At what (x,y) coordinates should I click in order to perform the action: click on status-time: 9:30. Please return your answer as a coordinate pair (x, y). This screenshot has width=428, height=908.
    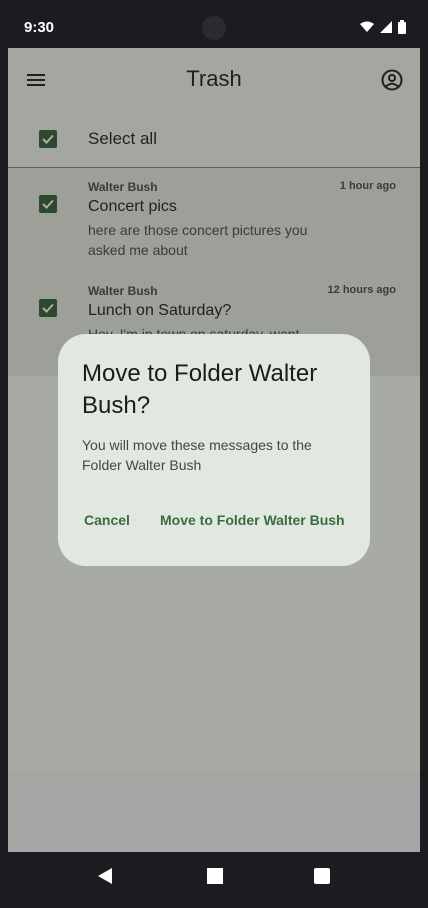
    Looking at the image, I should click on (39, 27).